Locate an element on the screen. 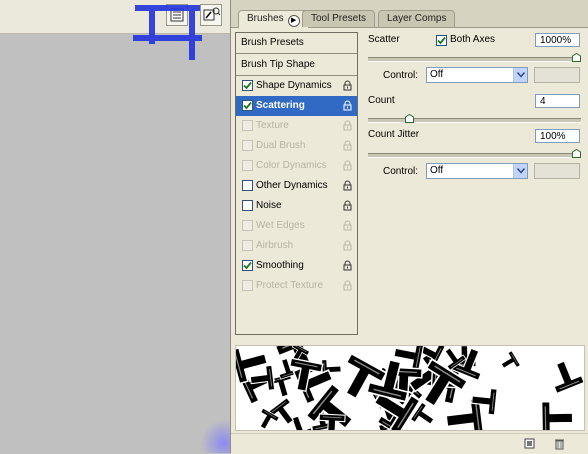  tab-label: Layer Comps is located at coordinates (417, 18).